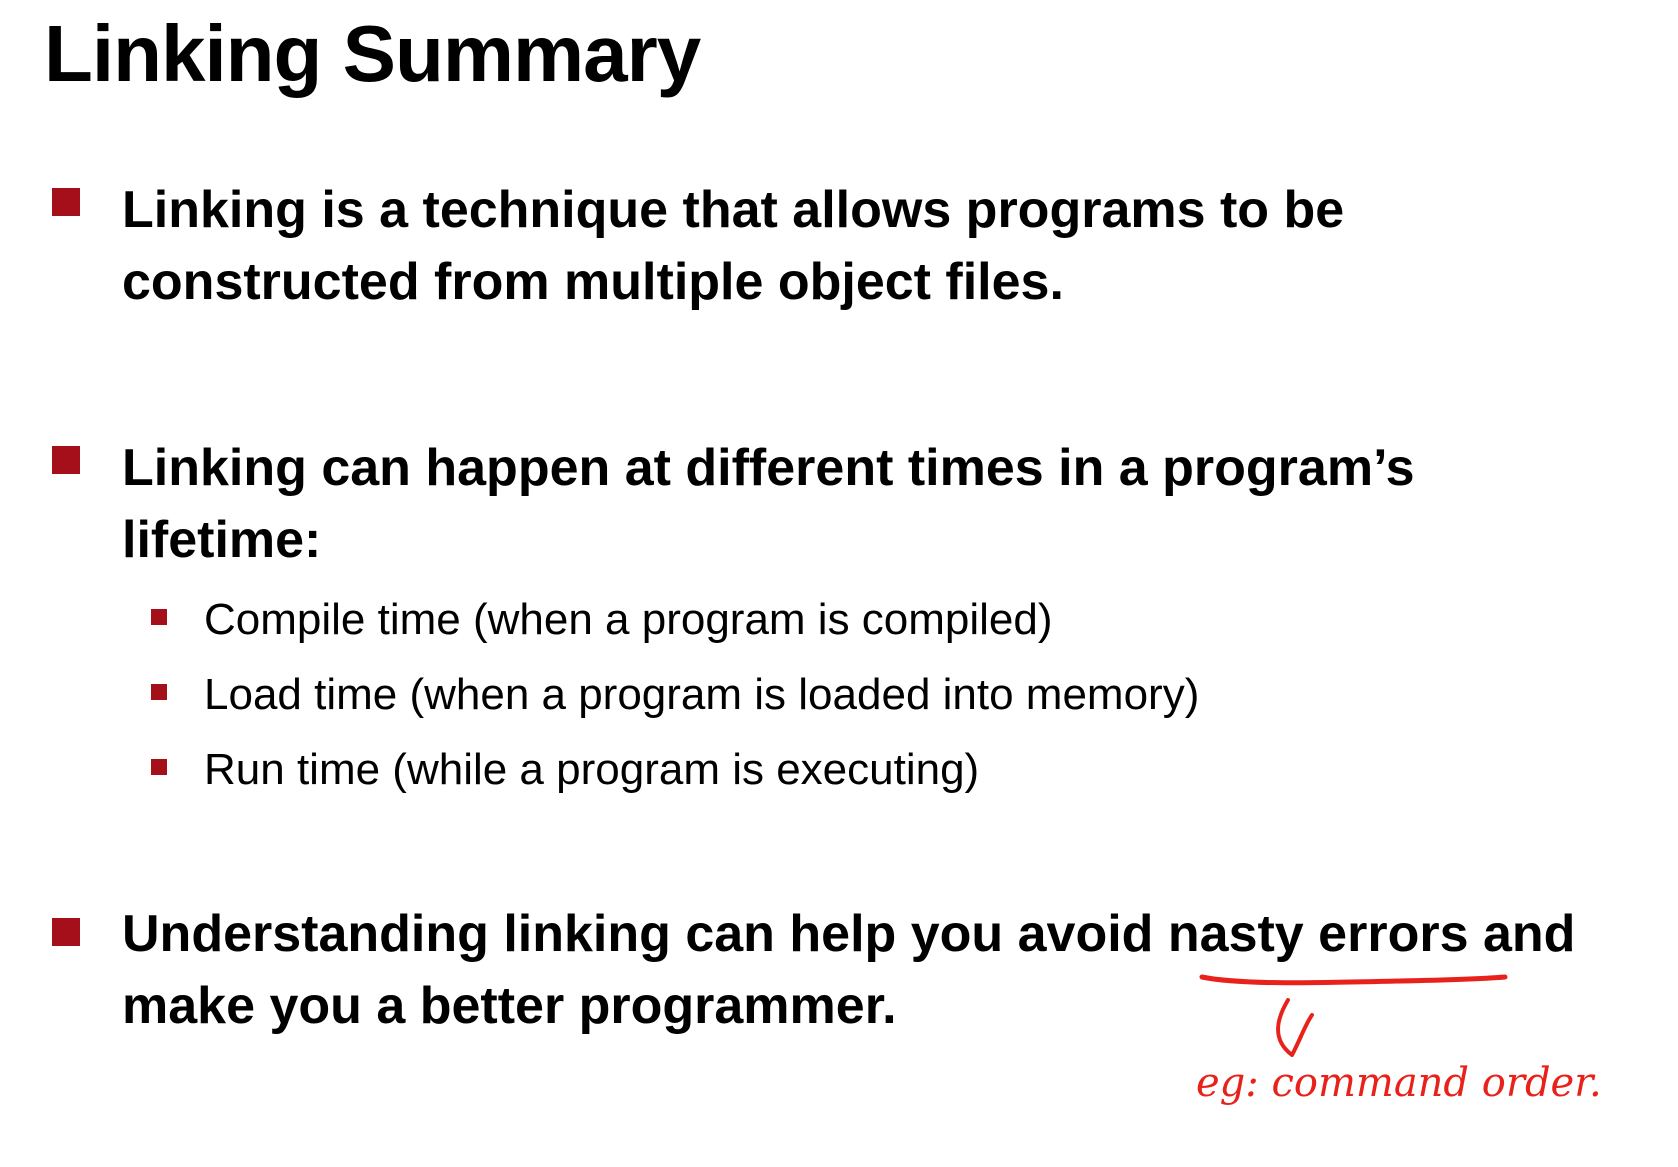 This screenshot has width=1678, height=1167. Describe the element at coordinates (592, 769) in the screenshot. I see `sub-item-run-time: Run time (while a program is executing)` at that location.